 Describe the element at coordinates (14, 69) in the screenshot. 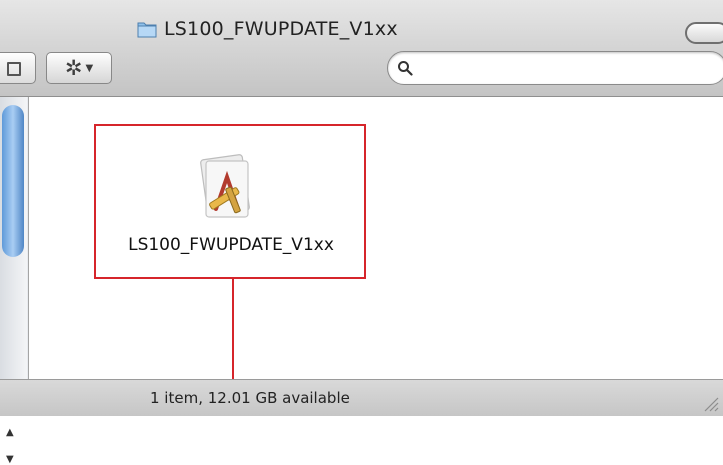

I see `view-icon` at that location.